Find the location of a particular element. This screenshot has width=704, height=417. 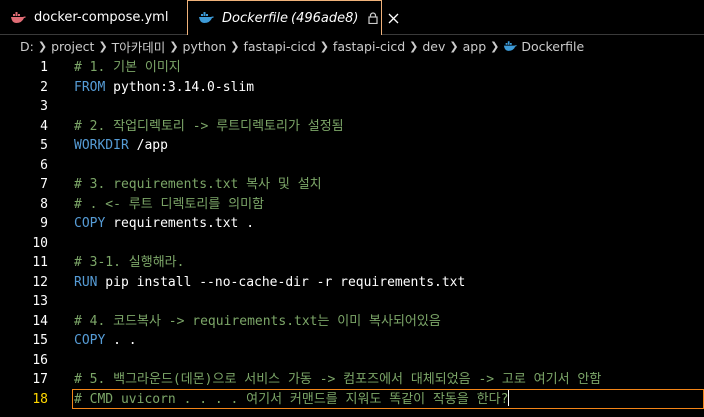

editor-tab-bar: docker-compose.yml Dockerfile (496ade8) is located at coordinates (352, 17).